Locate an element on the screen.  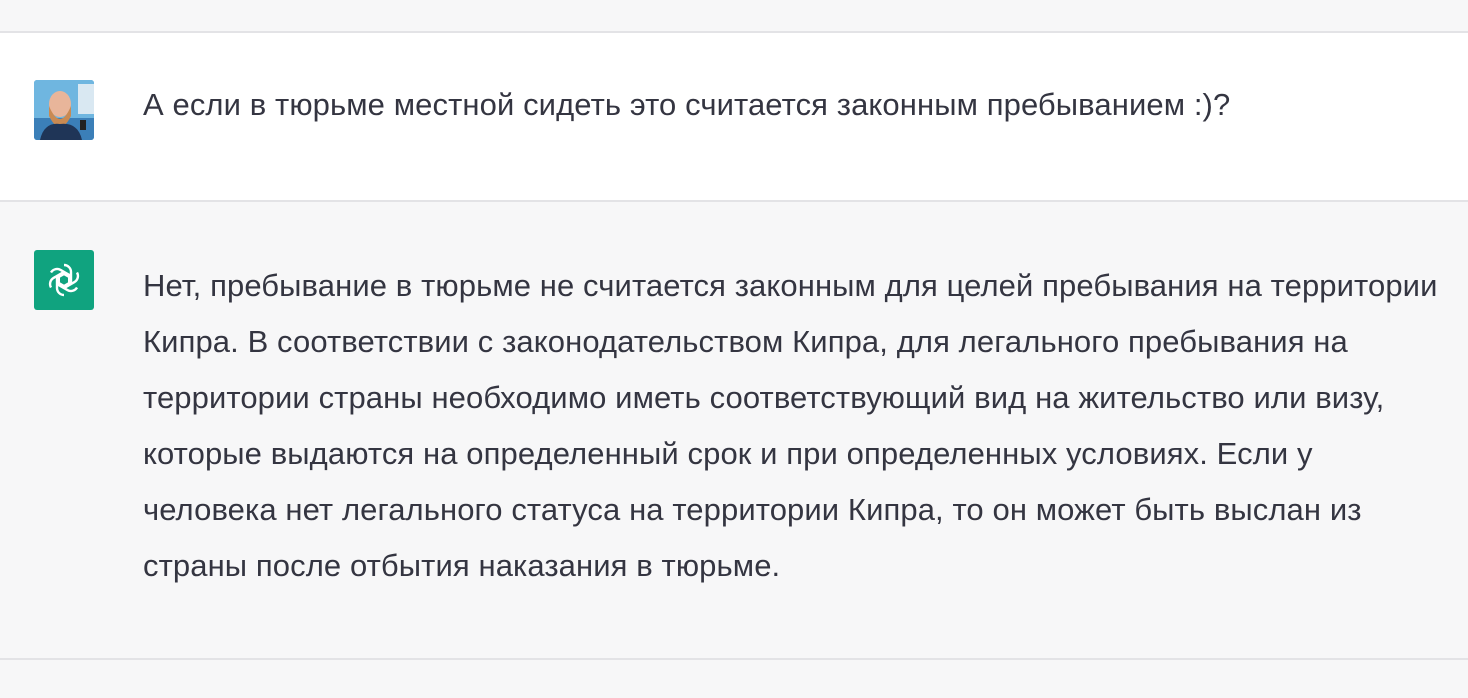
next-message-strip is located at coordinates (734, 679).